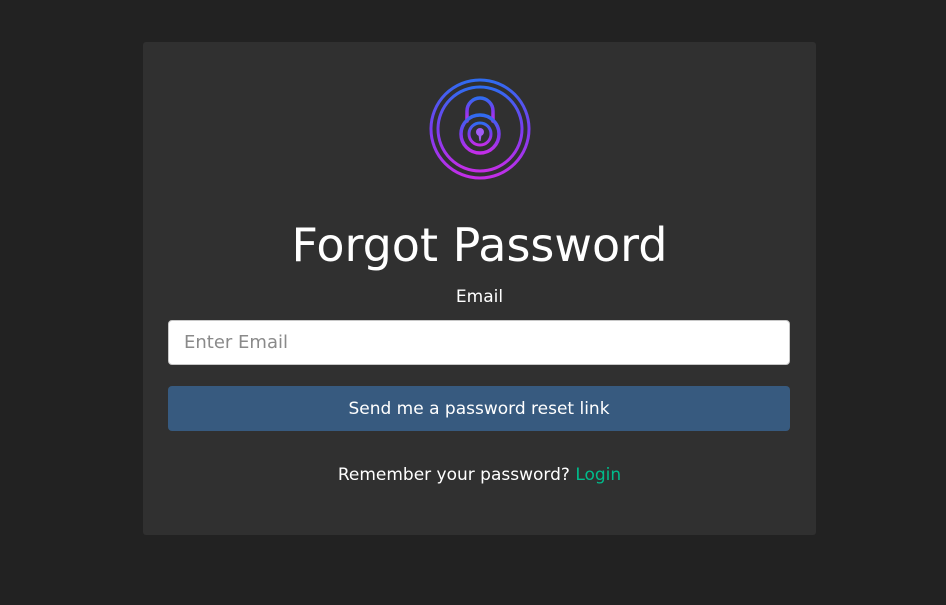  Describe the element at coordinates (479, 408) in the screenshot. I see `send-reset-link-button: Send me a password reset link` at that location.